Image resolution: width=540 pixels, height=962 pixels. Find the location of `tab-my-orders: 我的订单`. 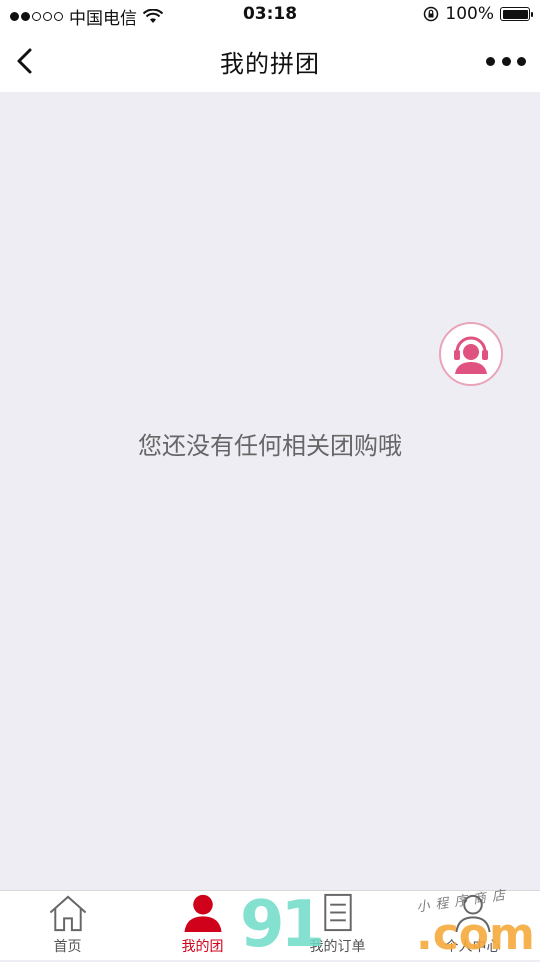

tab-my-orders: 我的订单 is located at coordinates (337, 925).